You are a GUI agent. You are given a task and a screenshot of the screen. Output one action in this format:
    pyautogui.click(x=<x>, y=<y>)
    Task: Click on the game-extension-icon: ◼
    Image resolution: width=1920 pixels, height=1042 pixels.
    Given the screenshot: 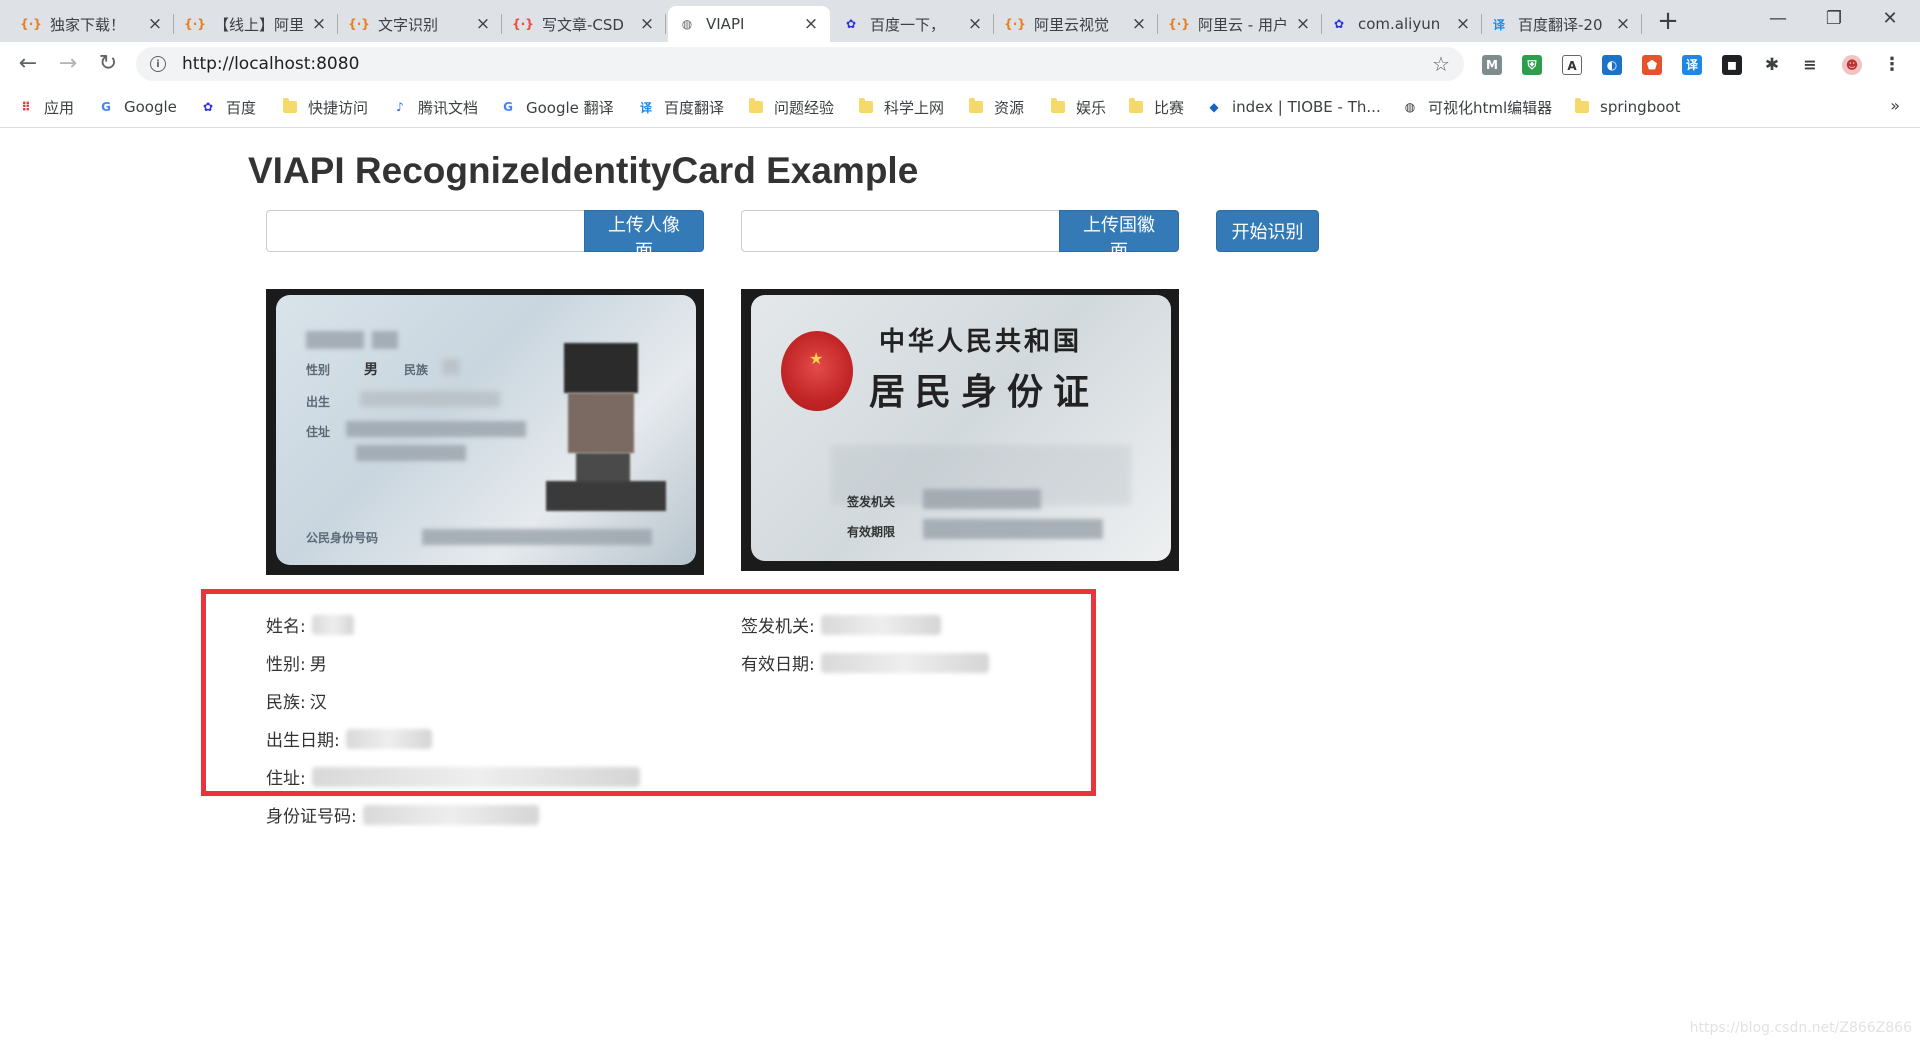 What is the action you would take?
    pyautogui.click(x=1732, y=65)
    